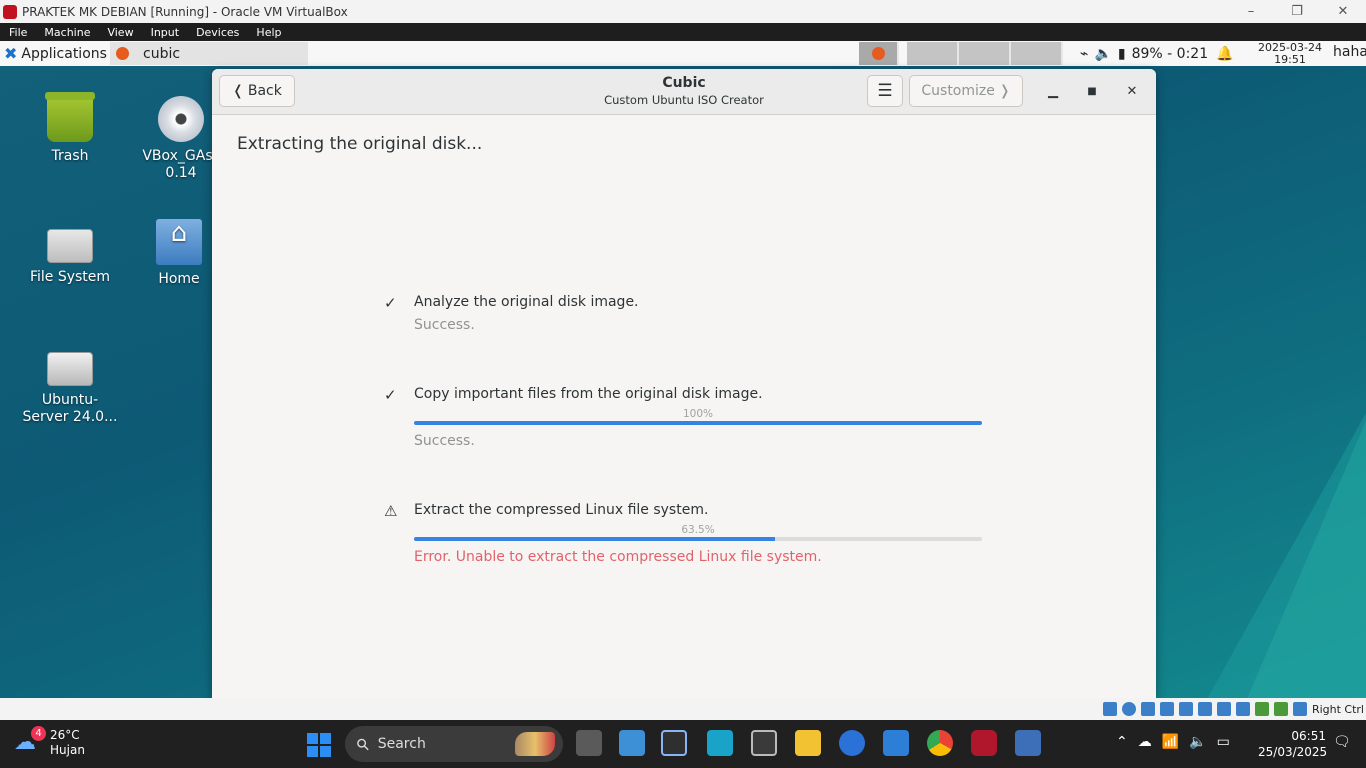  I want to click on weather-text: 26°C Hujan, so click(67, 743).